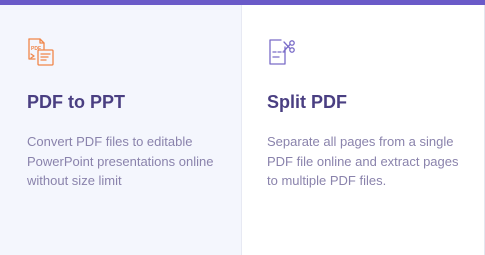 Image resolution: width=485 pixels, height=255 pixels. Describe the element at coordinates (307, 102) in the screenshot. I see `card-title: Split PDF` at that location.